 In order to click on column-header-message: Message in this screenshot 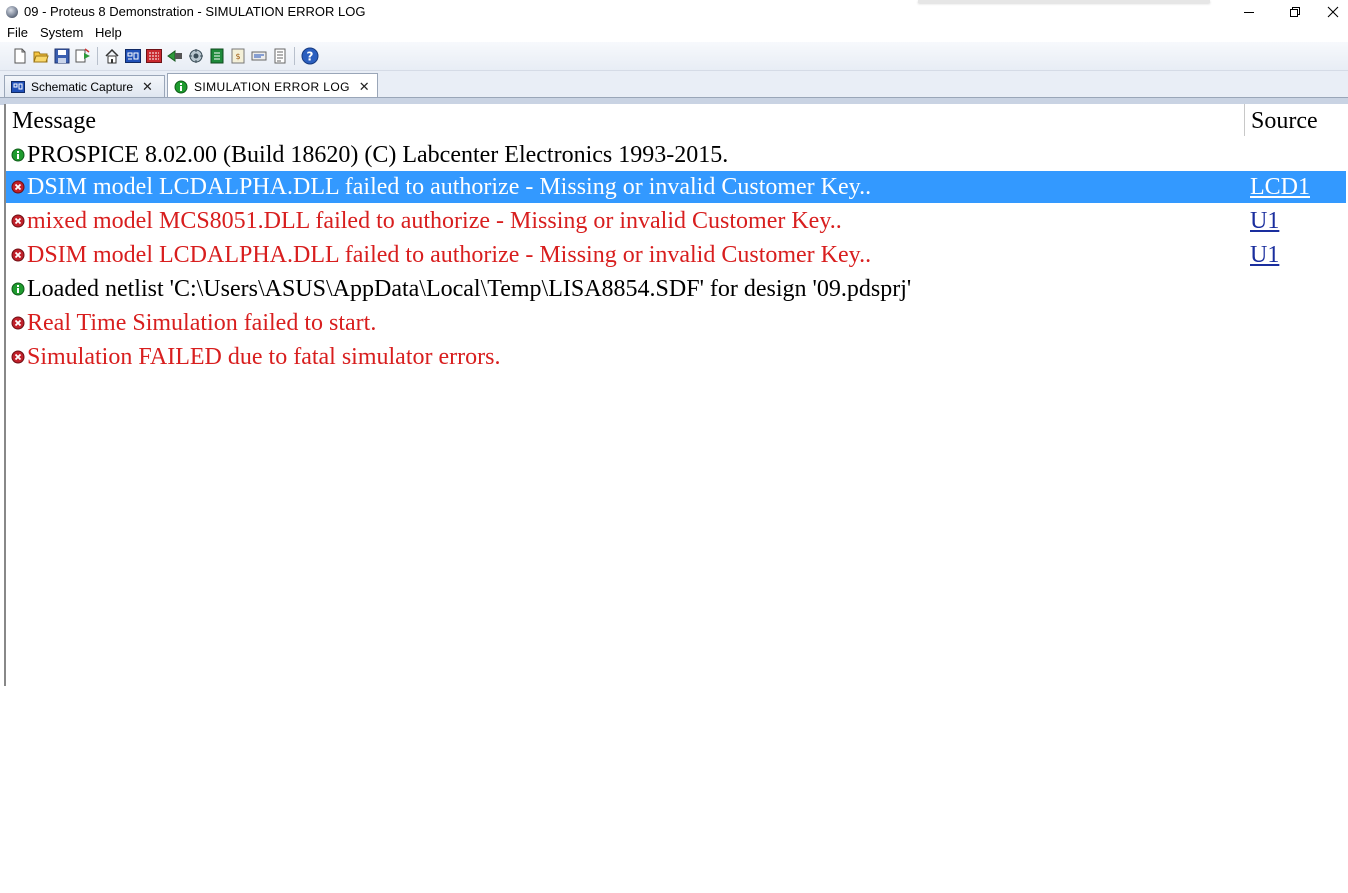, I will do `click(54, 124)`.